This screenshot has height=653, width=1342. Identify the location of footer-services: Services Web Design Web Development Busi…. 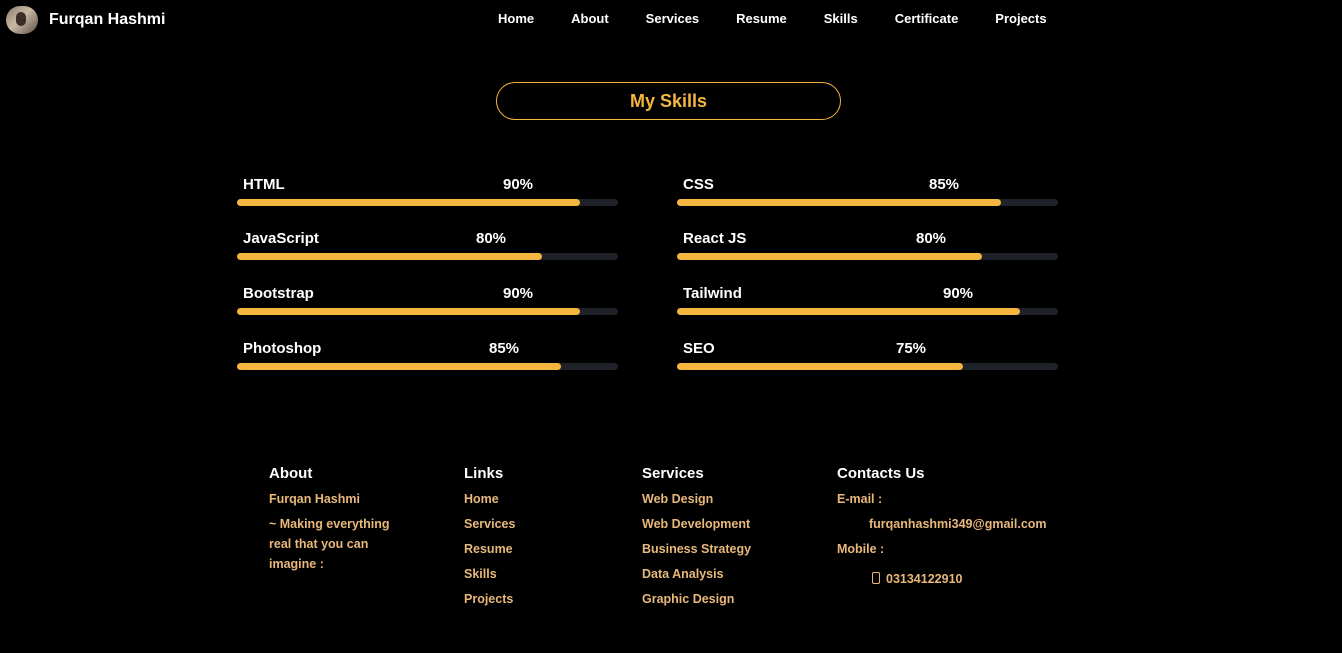
(696, 539).